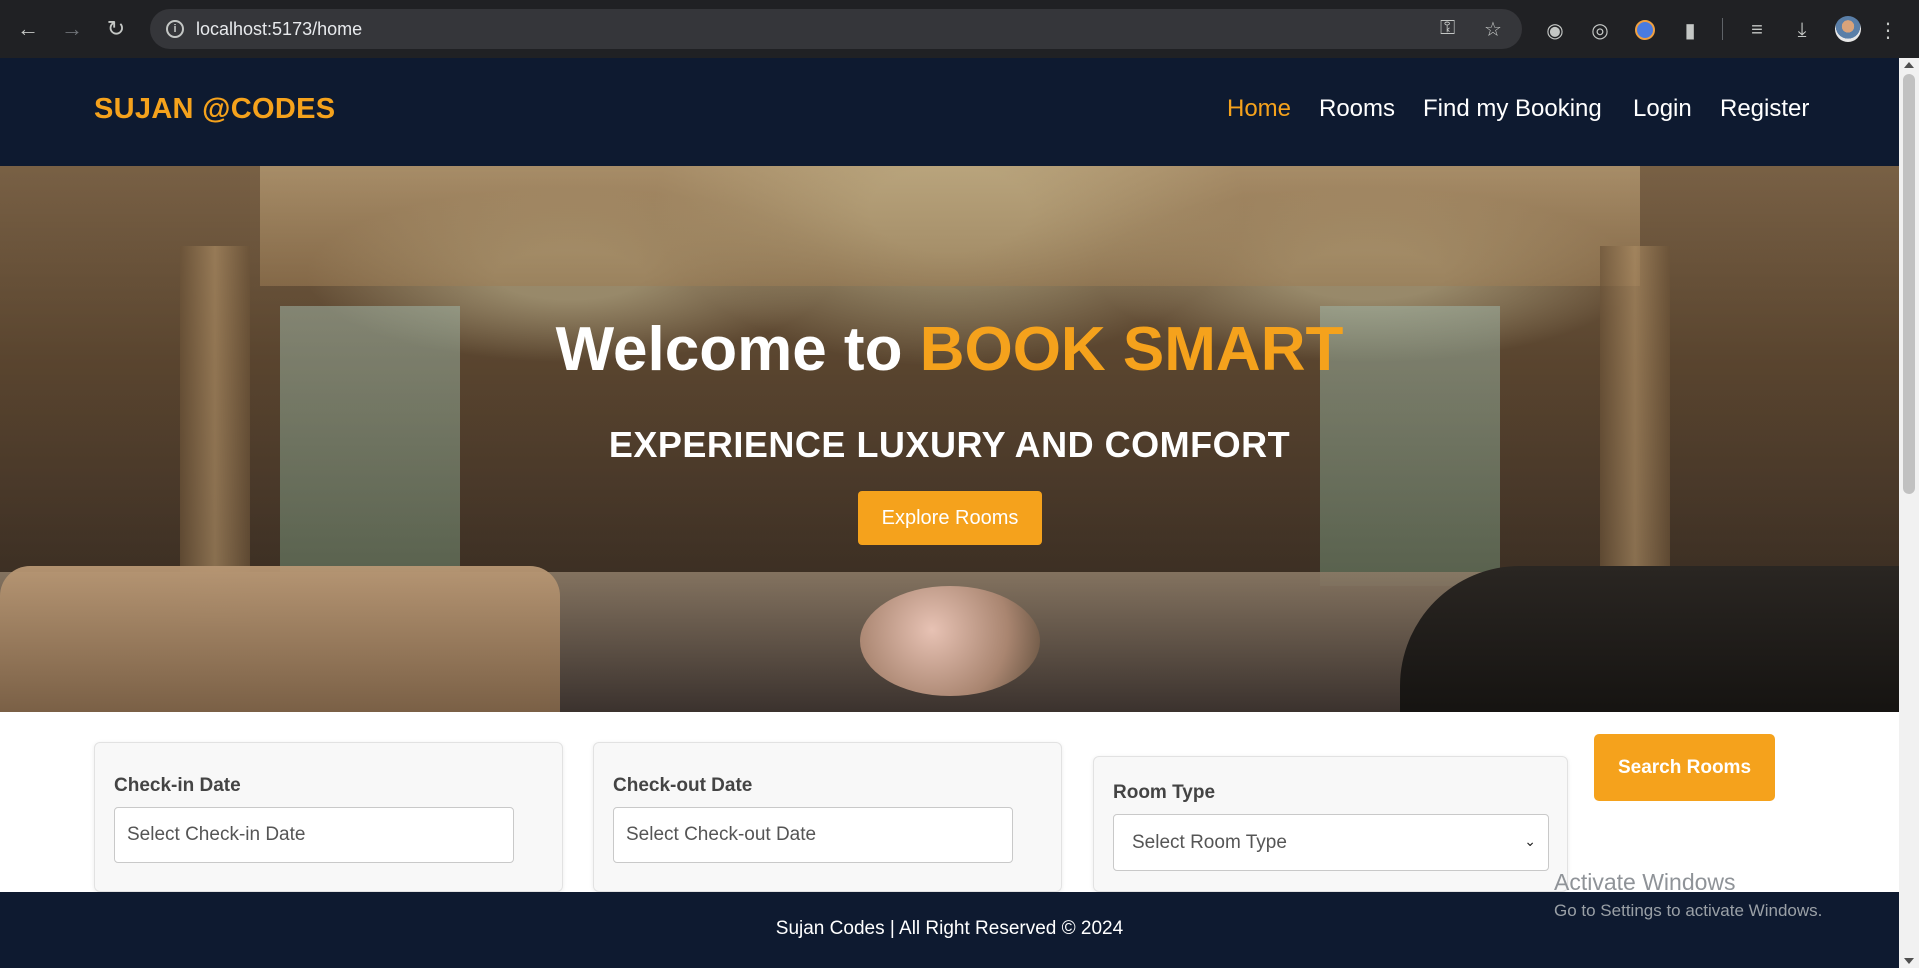 This screenshot has height=968, width=1919. What do you see at coordinates (950, 226) in the screenshot?
I see `hero-background-image` at bounding box center [950, 226].